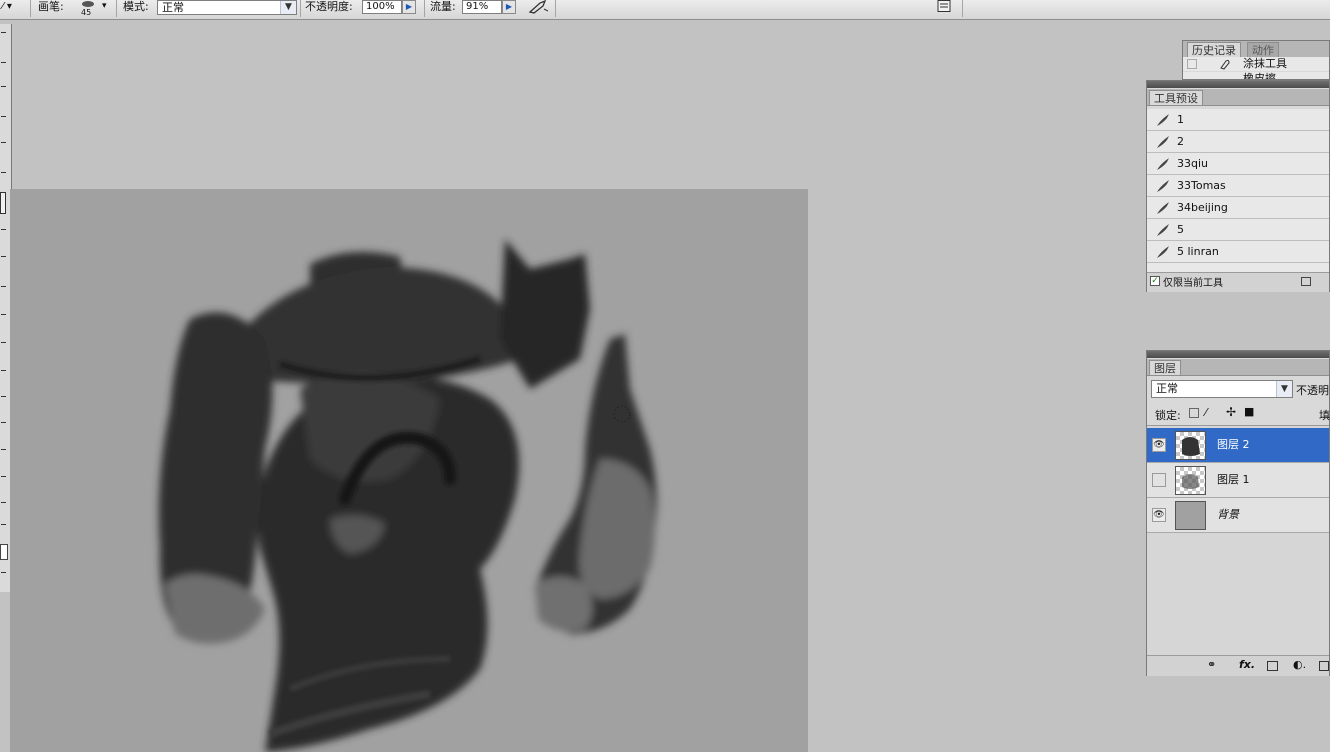 The width and height of the screenshot is (1330, 752). What do you see at coordinates (3, 478) in the screenshot?
I see `tool-shape-icon` at bounding box center [3, 478].